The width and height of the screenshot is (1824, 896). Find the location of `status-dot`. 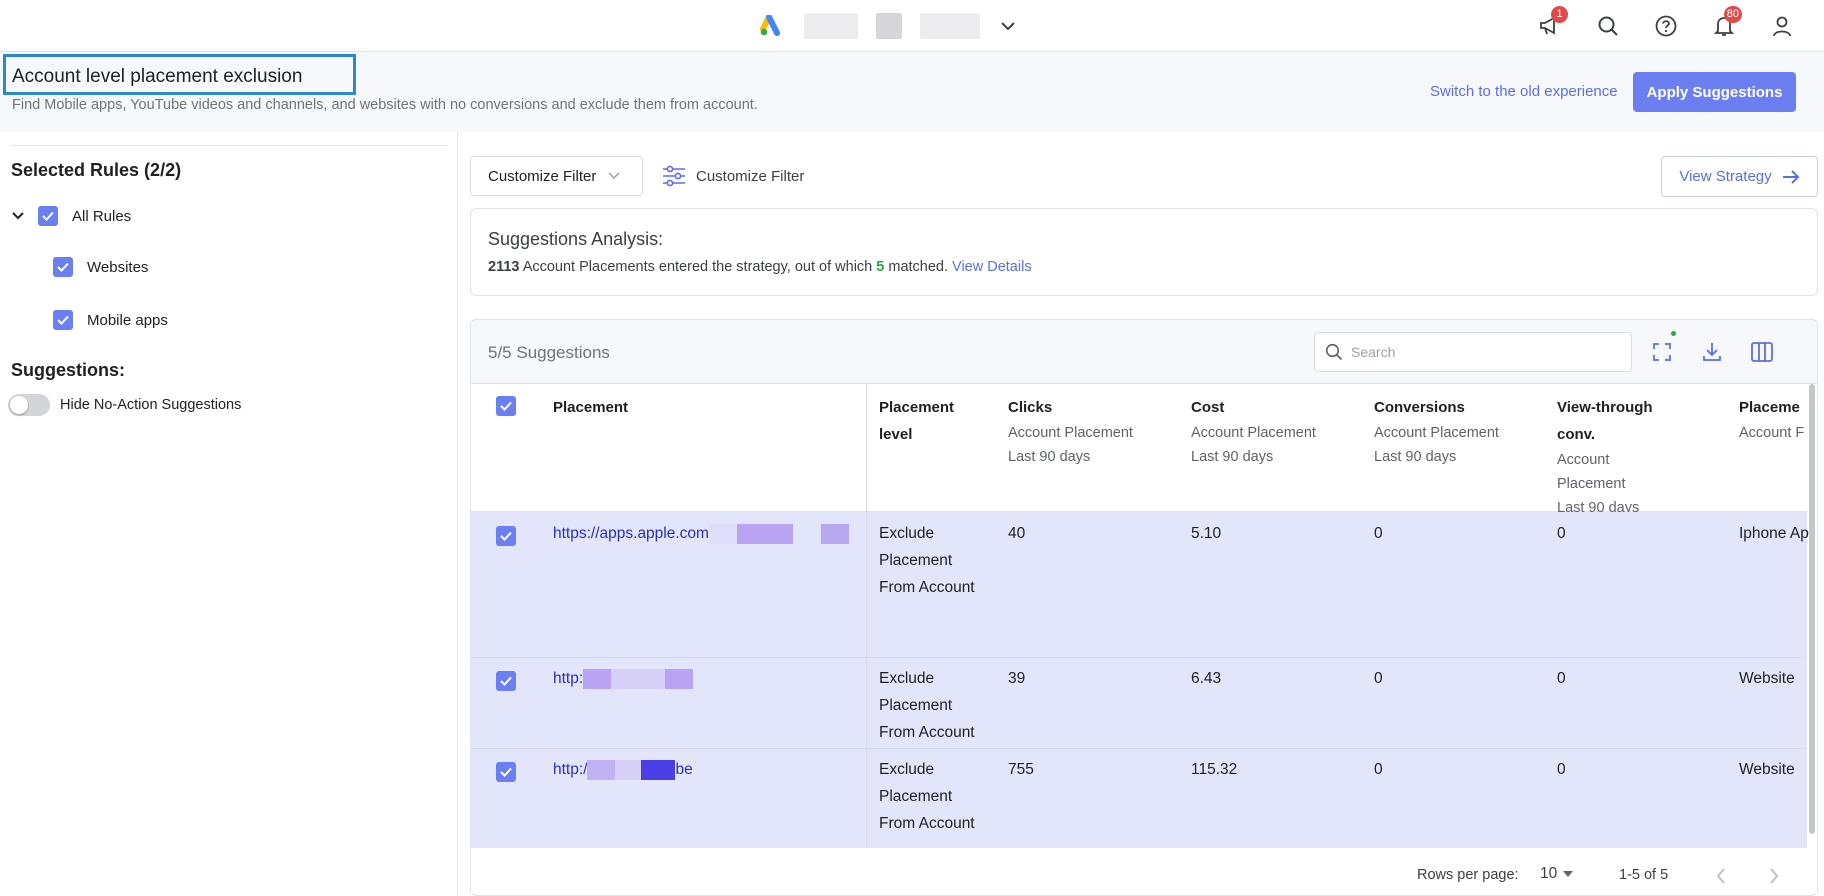

status-dot is located at coordinates (1673, 333).